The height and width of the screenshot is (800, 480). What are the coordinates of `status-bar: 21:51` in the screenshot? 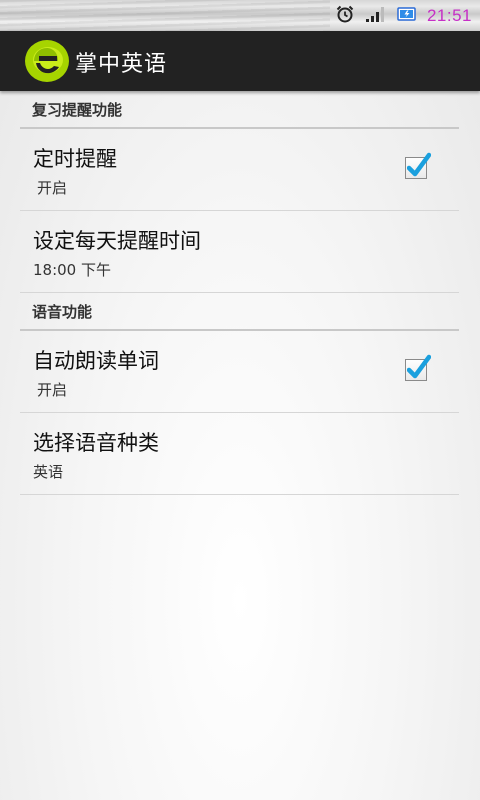 It's located at (240, 15).